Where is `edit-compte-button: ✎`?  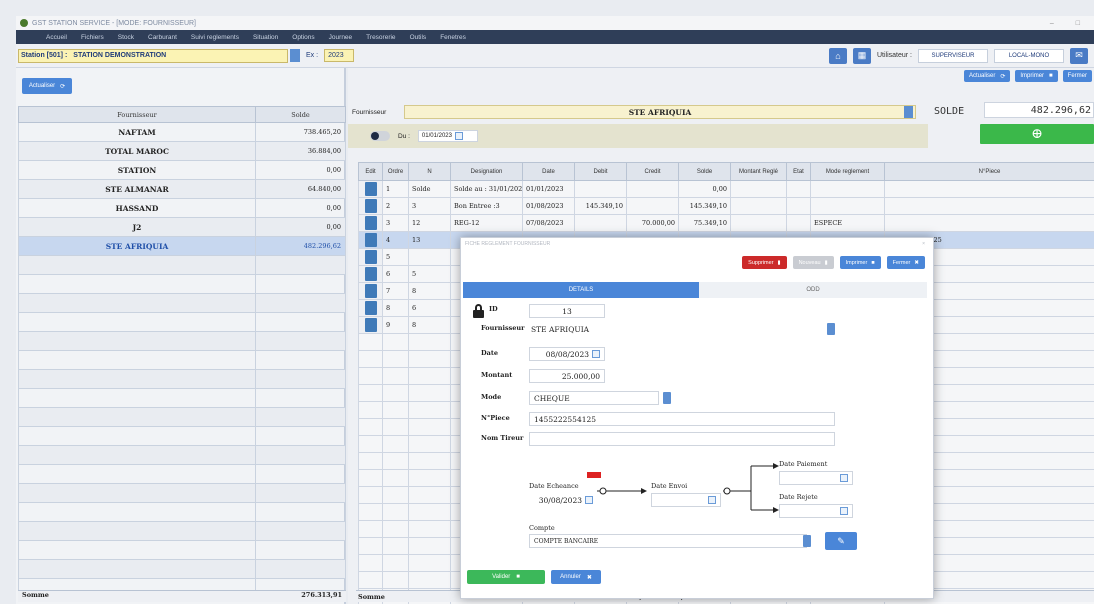 edit-compte-button: ✎ is located at coordinates (841, 541).